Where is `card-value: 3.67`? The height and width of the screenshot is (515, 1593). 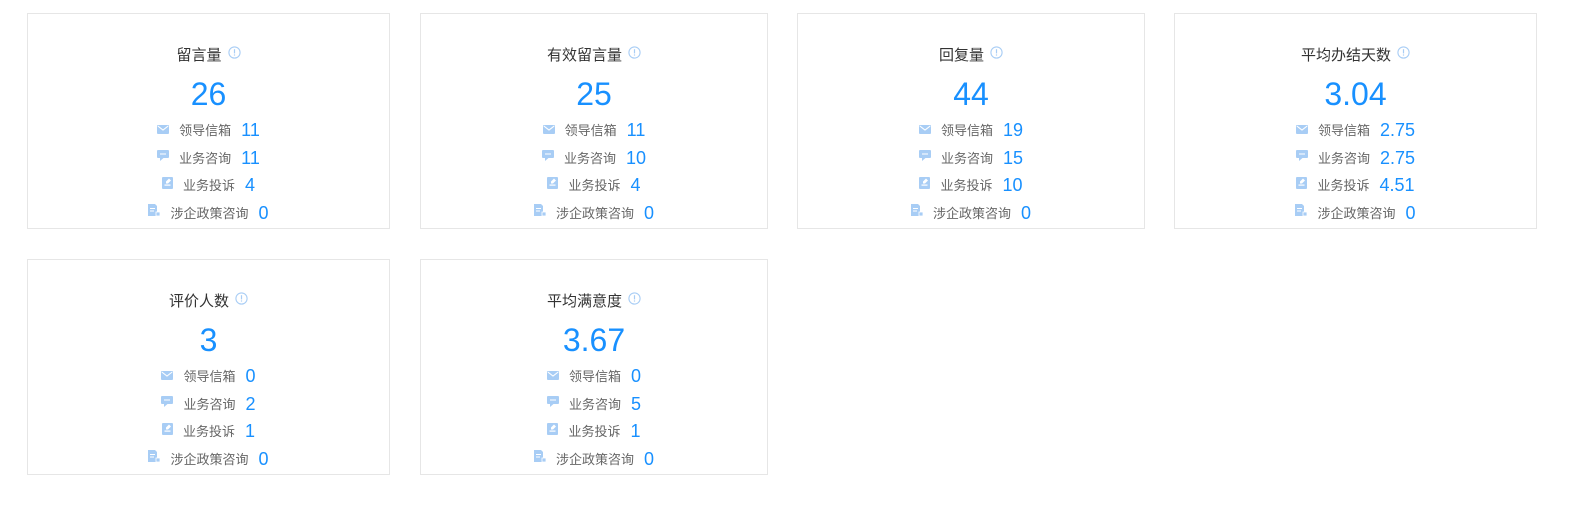
card-value: 3.67 is located at coordinates (594, 340).